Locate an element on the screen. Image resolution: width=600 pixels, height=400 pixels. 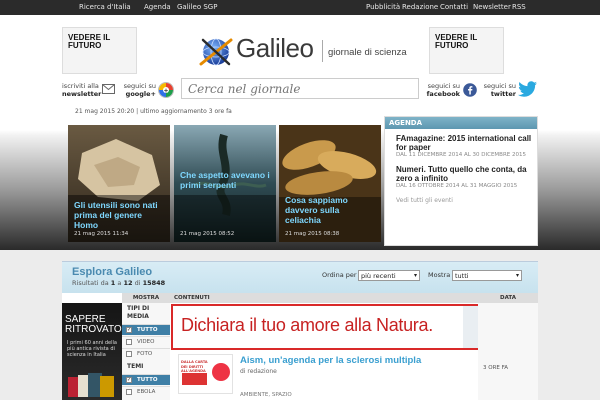
results-from: 1 is located at coordinates (113, 283).